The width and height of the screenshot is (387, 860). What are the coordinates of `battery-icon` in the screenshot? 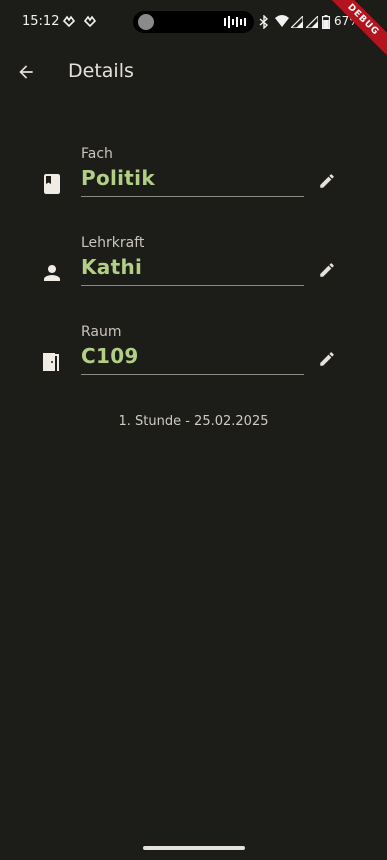 It's located at (326, 22).